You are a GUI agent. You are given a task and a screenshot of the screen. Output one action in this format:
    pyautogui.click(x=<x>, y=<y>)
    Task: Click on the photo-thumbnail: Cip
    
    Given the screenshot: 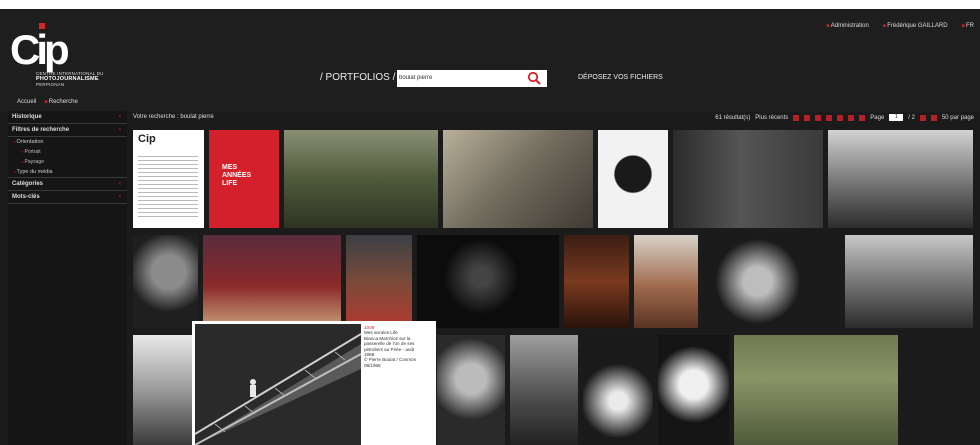 What is the action you would take?
    pyautogui.click(x=168, y=179)
    